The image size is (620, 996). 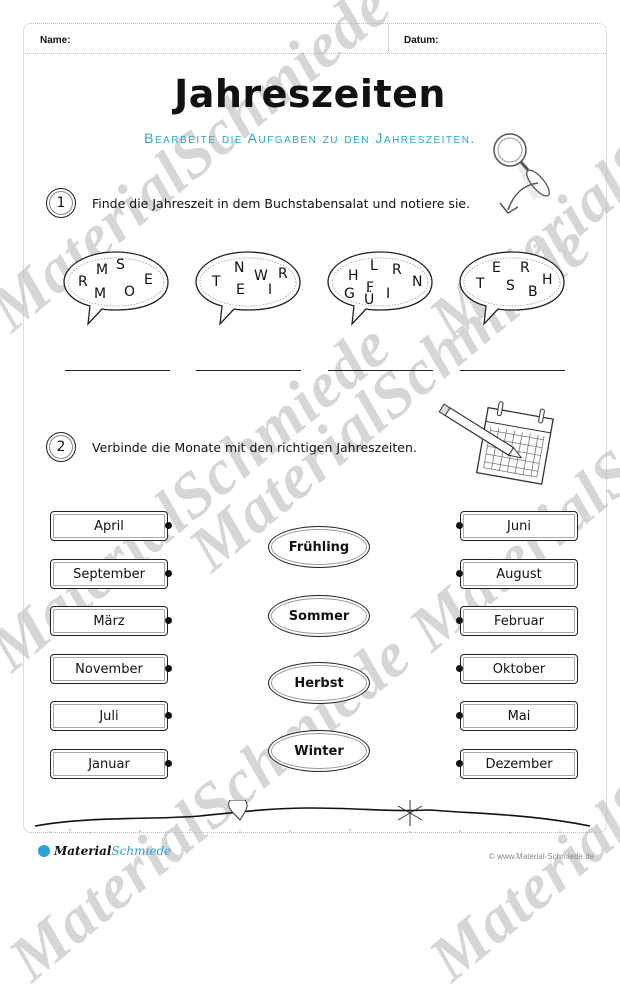 What do you see at coordinates (521, 173) in the screenshot?
I see `magnifier-icon` at bounding box center [521, 173].